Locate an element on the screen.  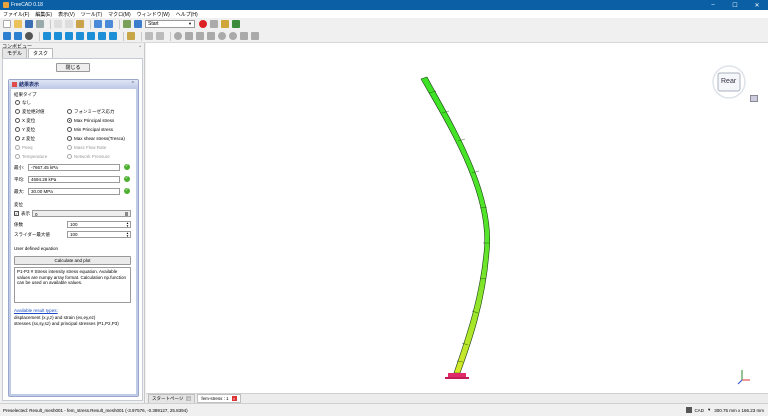
forward-arrow-icon is located at coordinates (189, 36).